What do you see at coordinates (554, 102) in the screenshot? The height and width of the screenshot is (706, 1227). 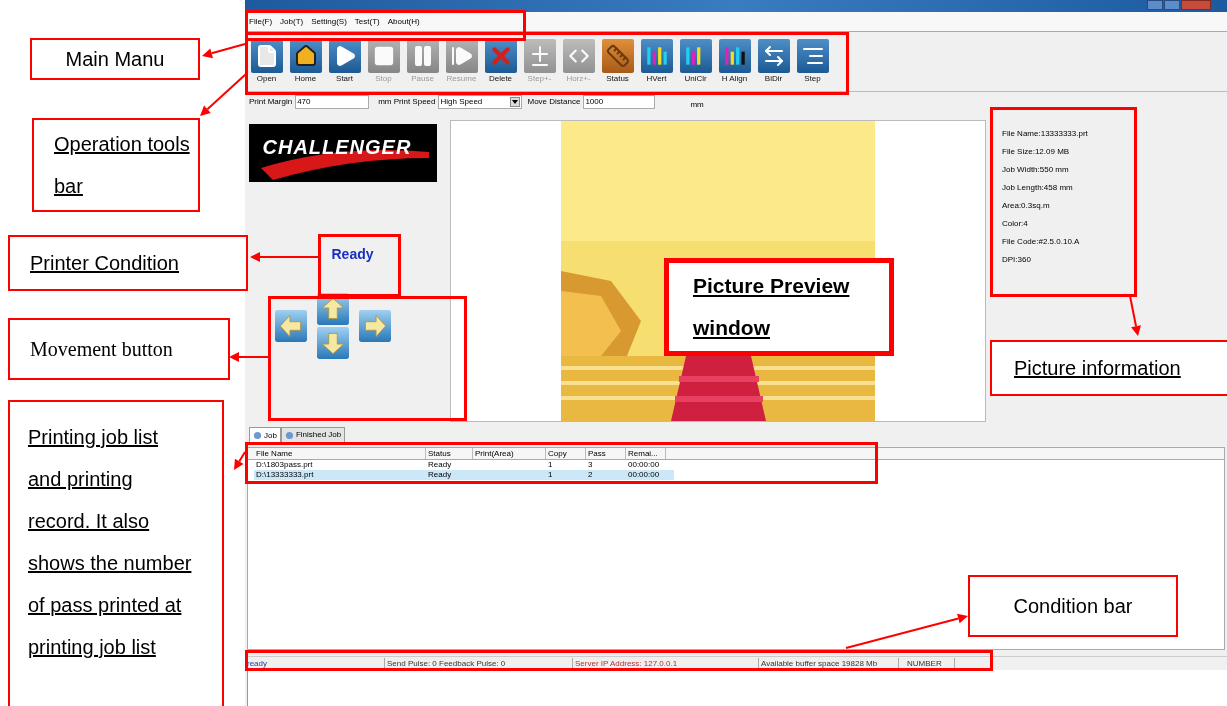 I see `field-label: Move Distance` at bounding box center [554, 102].